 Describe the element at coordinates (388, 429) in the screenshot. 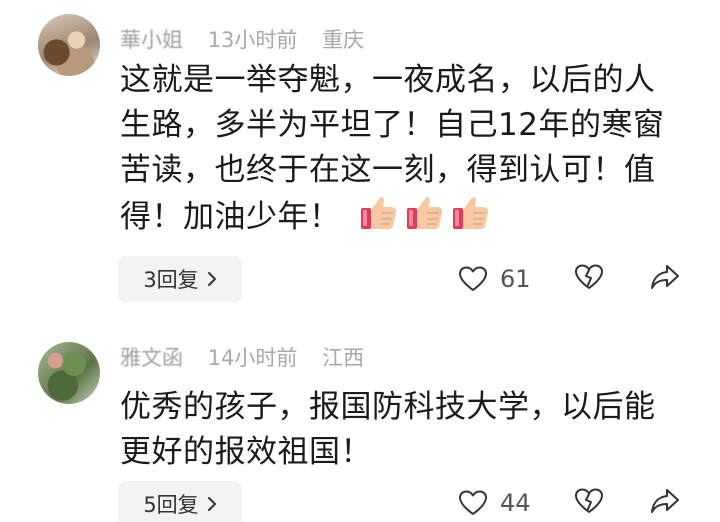

I see `comment-body: 优秀的孩子，报国防科技大学，以后能更好的报效祖国！` at that location.